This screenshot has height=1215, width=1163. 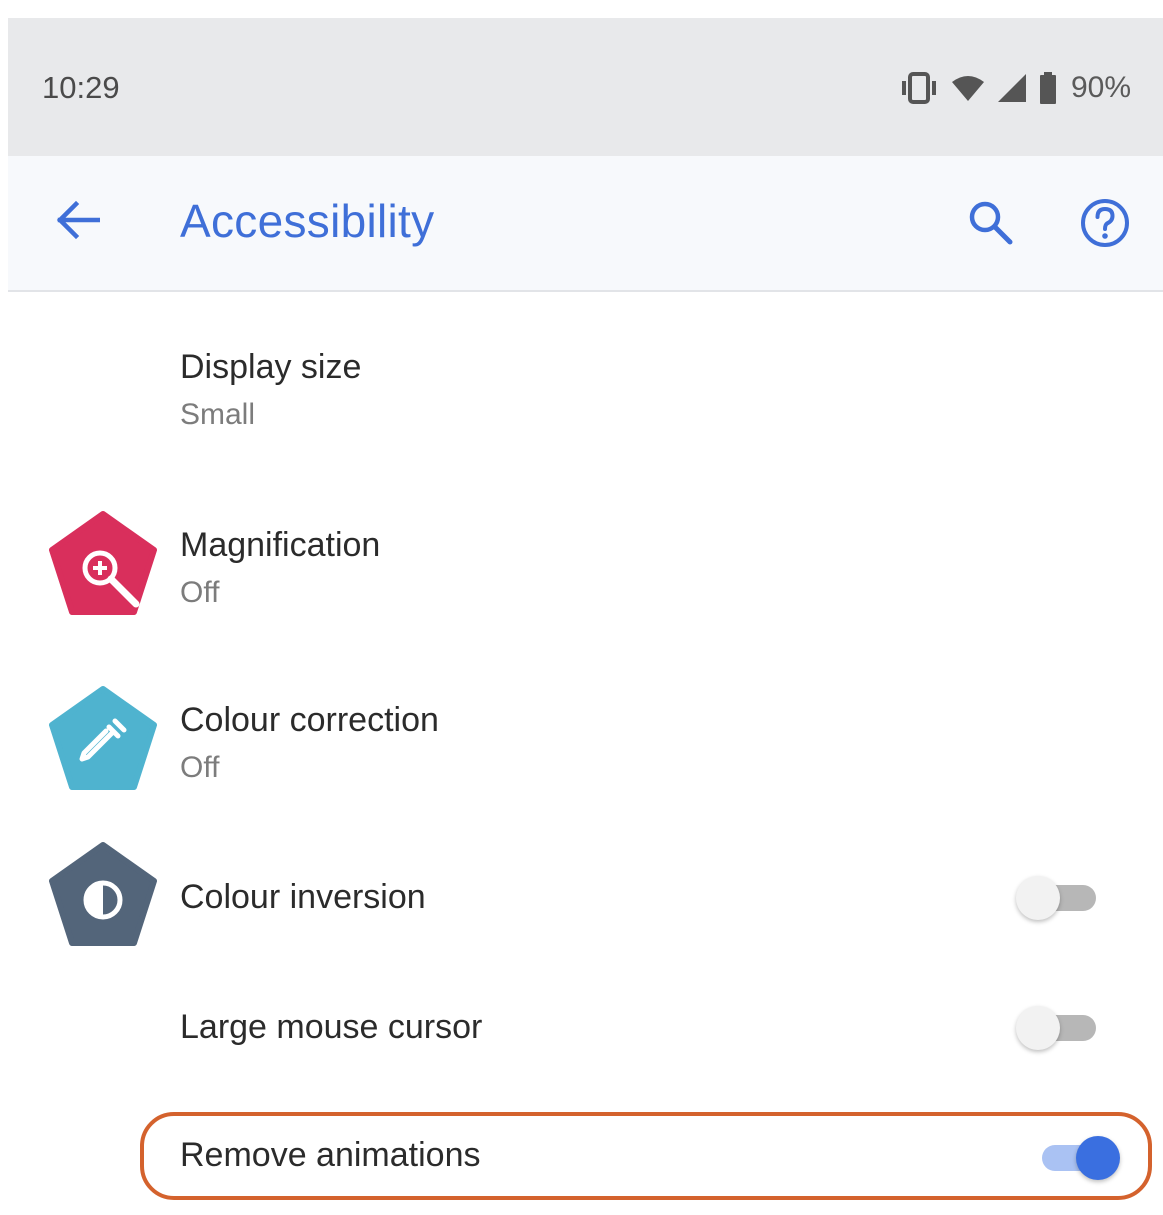 I want to click on eyedropper-icon, so click(x=103, y=738).